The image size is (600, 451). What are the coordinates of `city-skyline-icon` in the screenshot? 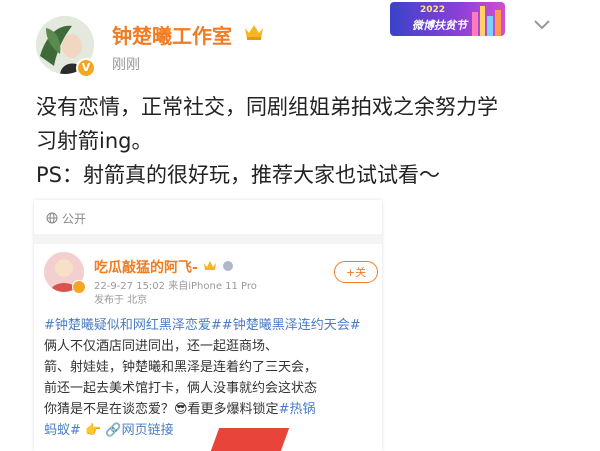 It's located at (486, 21).